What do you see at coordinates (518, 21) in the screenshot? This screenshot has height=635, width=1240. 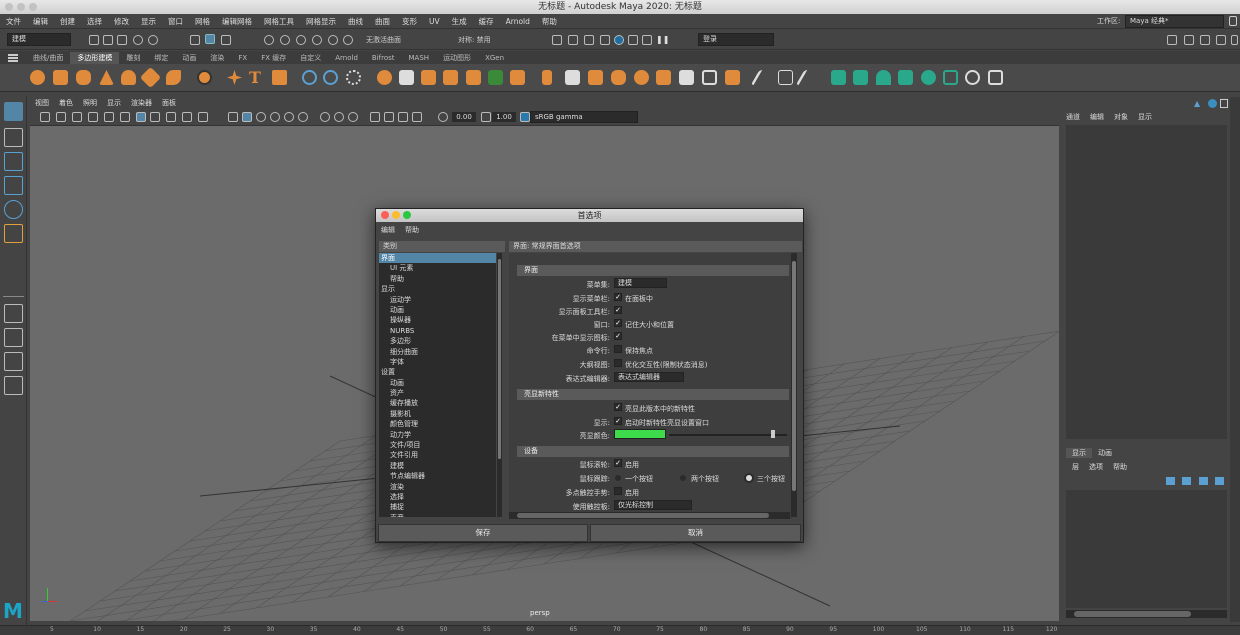 I see `menu-item: Arnold` at bounding box center [518, 21].